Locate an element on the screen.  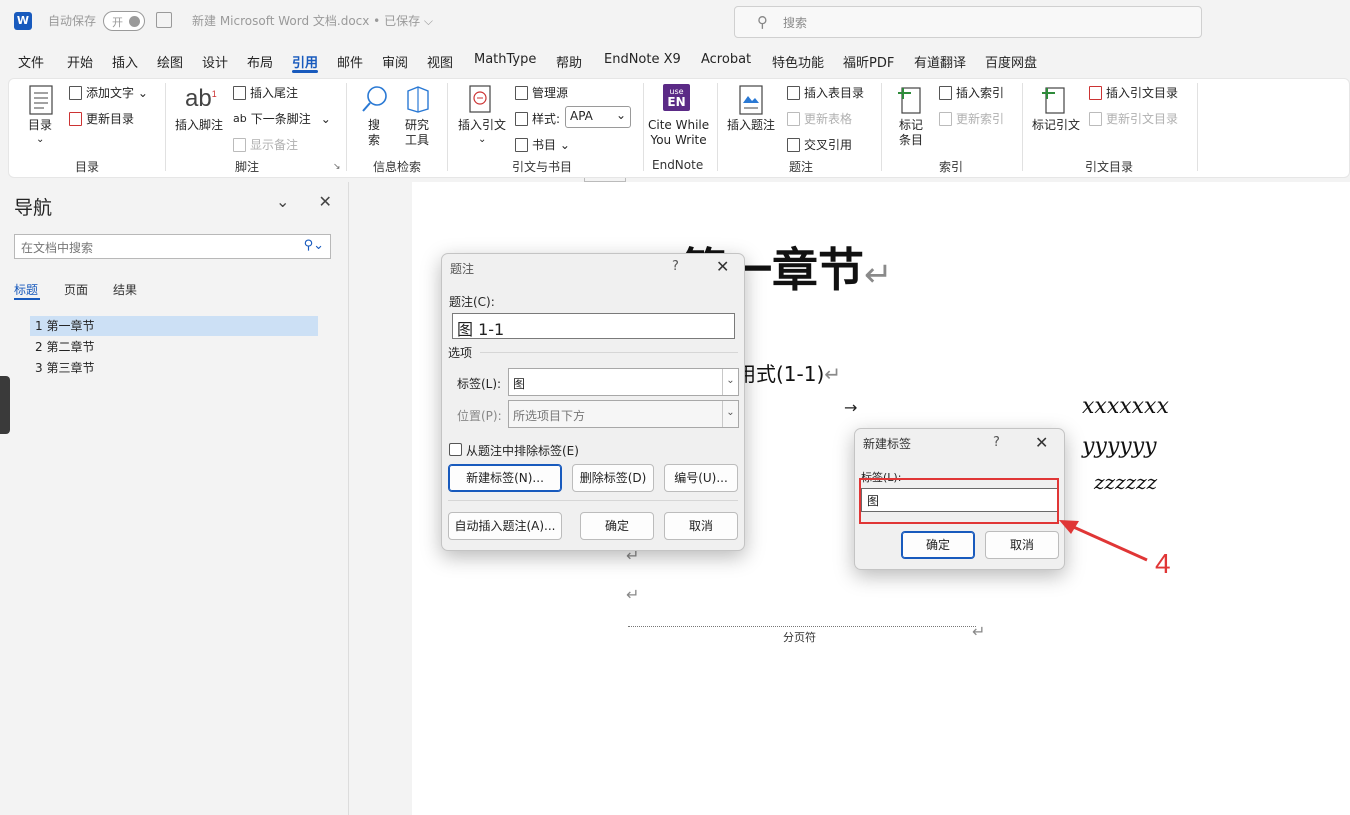
exclude-label-text: 从题注中排除标签(E) is located at coordinates (522, 451).